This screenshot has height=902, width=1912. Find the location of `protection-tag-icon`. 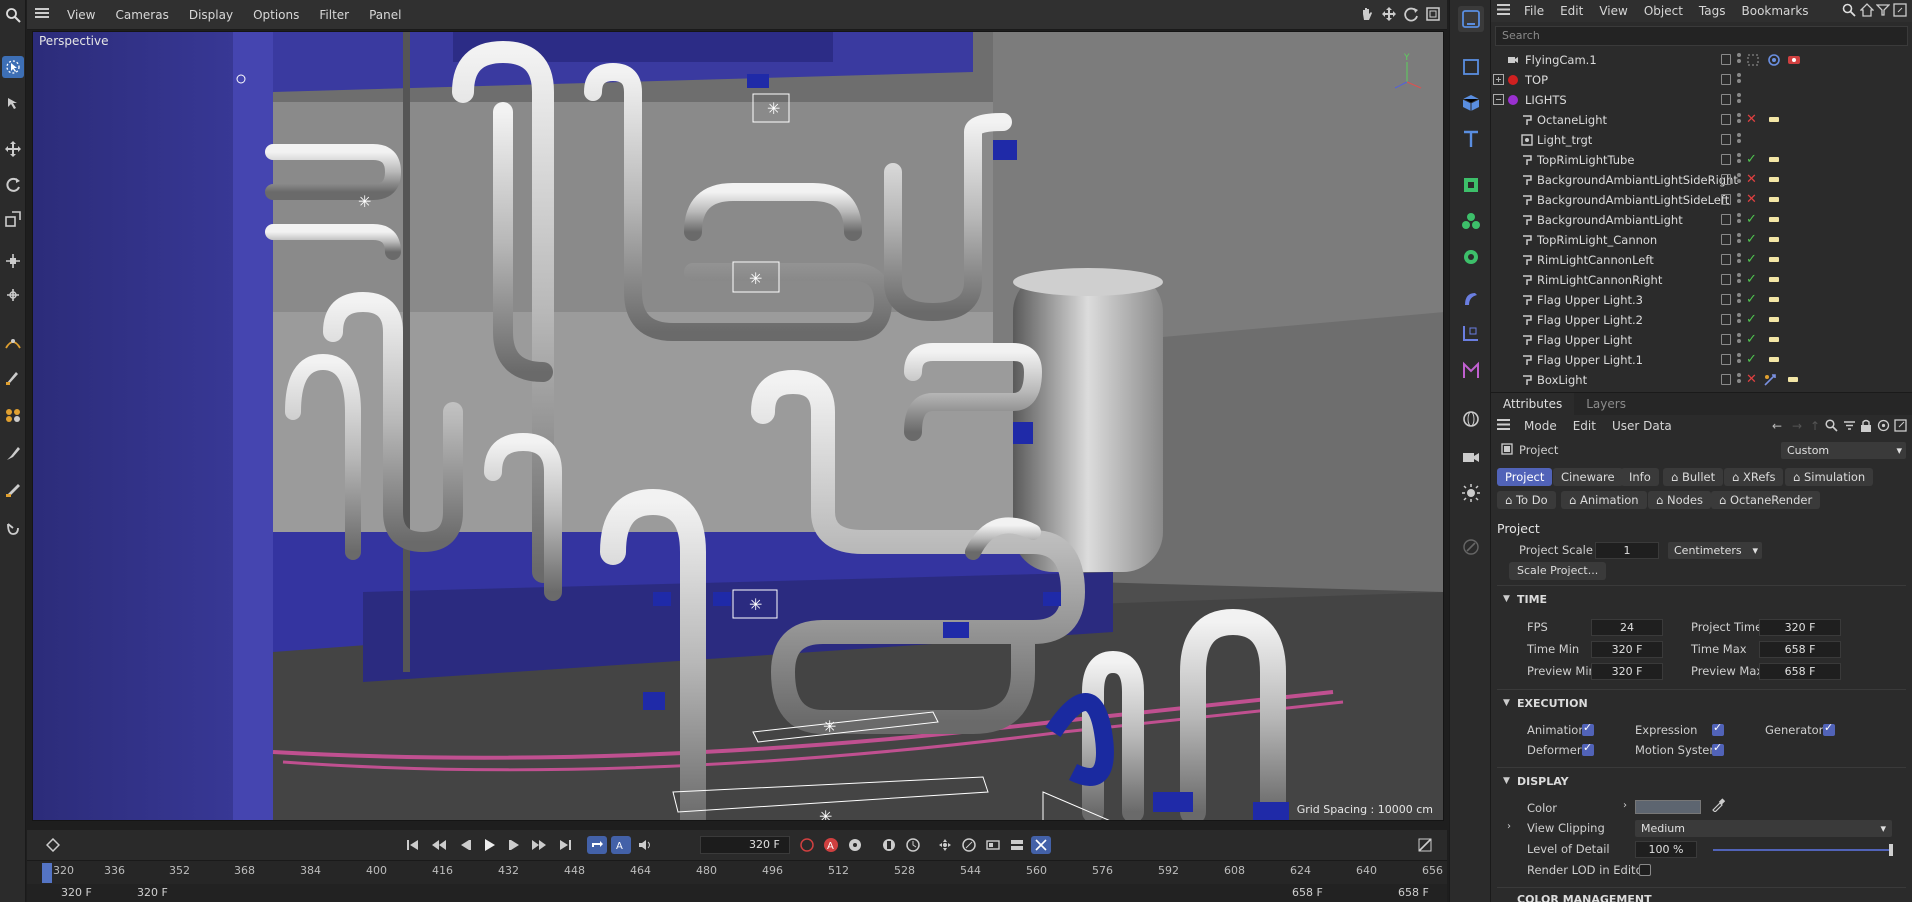

protection-tag-icon is located at coordinates (1774, 61).